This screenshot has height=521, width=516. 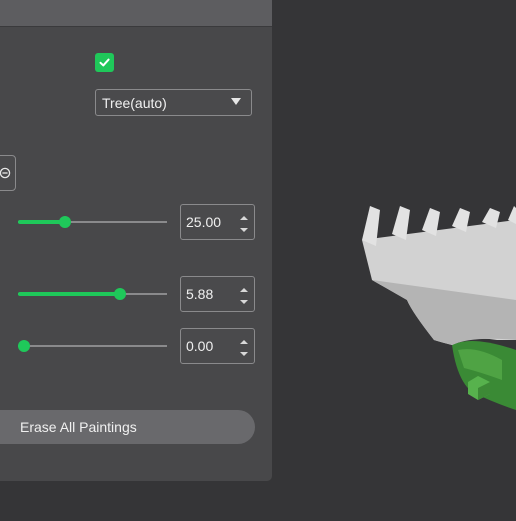 I want to click on support-type-value: Tree(auto), so click(x=134, y=102).